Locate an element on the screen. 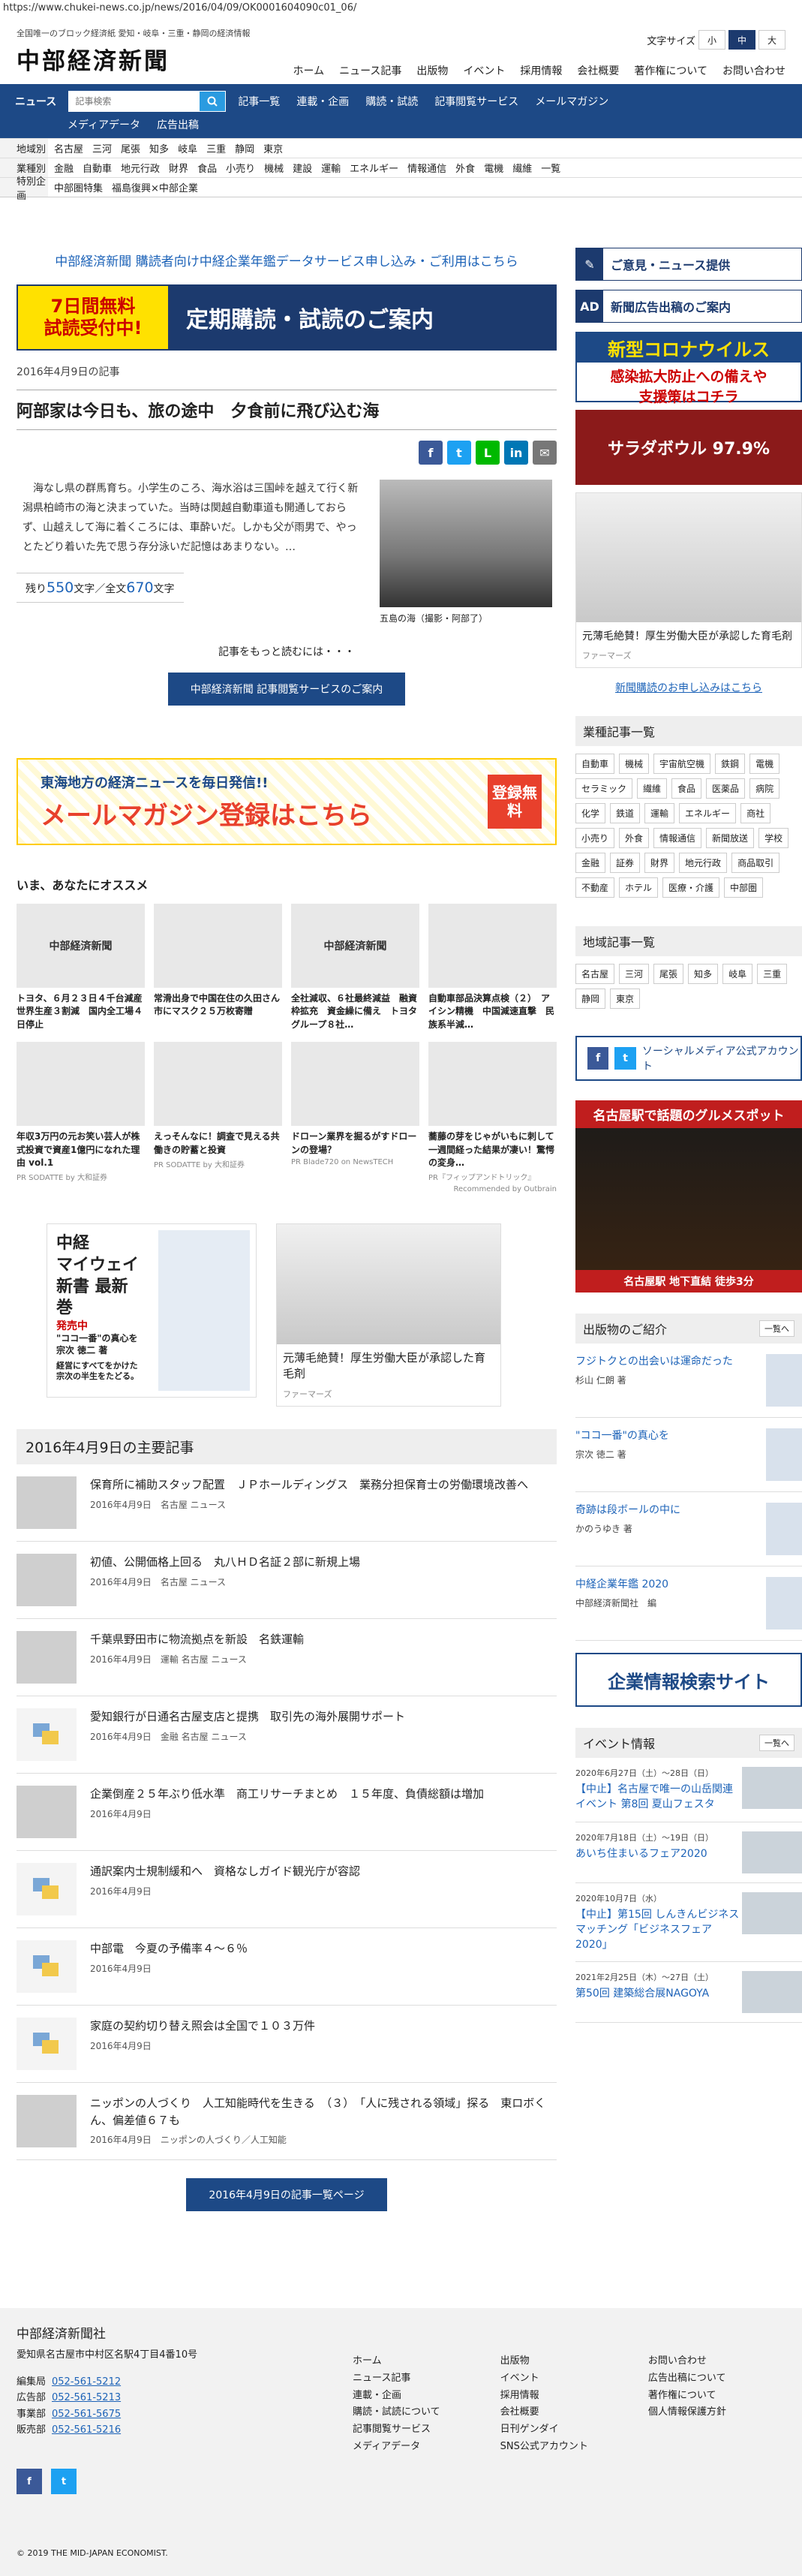  tag-link: 岐阜 is located at coordinates (738, 974).